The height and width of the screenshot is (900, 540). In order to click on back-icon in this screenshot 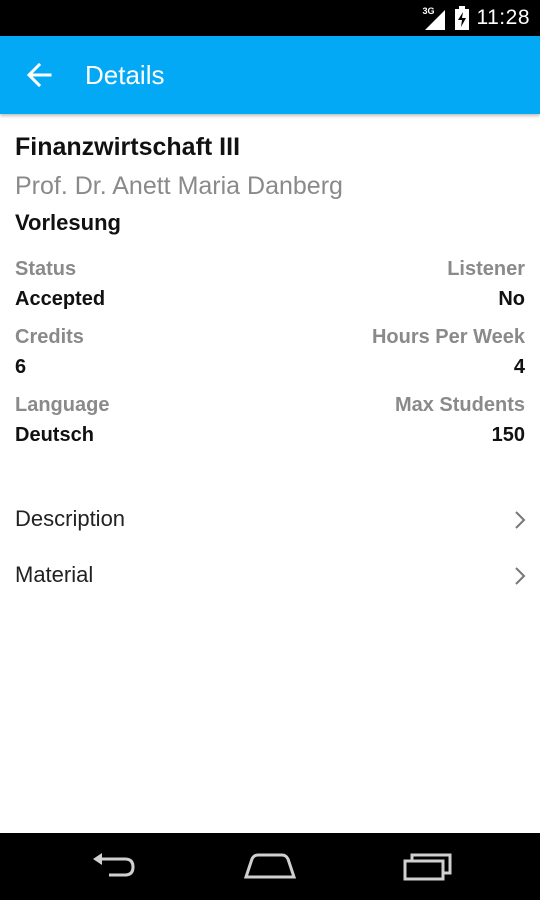, I will do `click(114, 865)`.